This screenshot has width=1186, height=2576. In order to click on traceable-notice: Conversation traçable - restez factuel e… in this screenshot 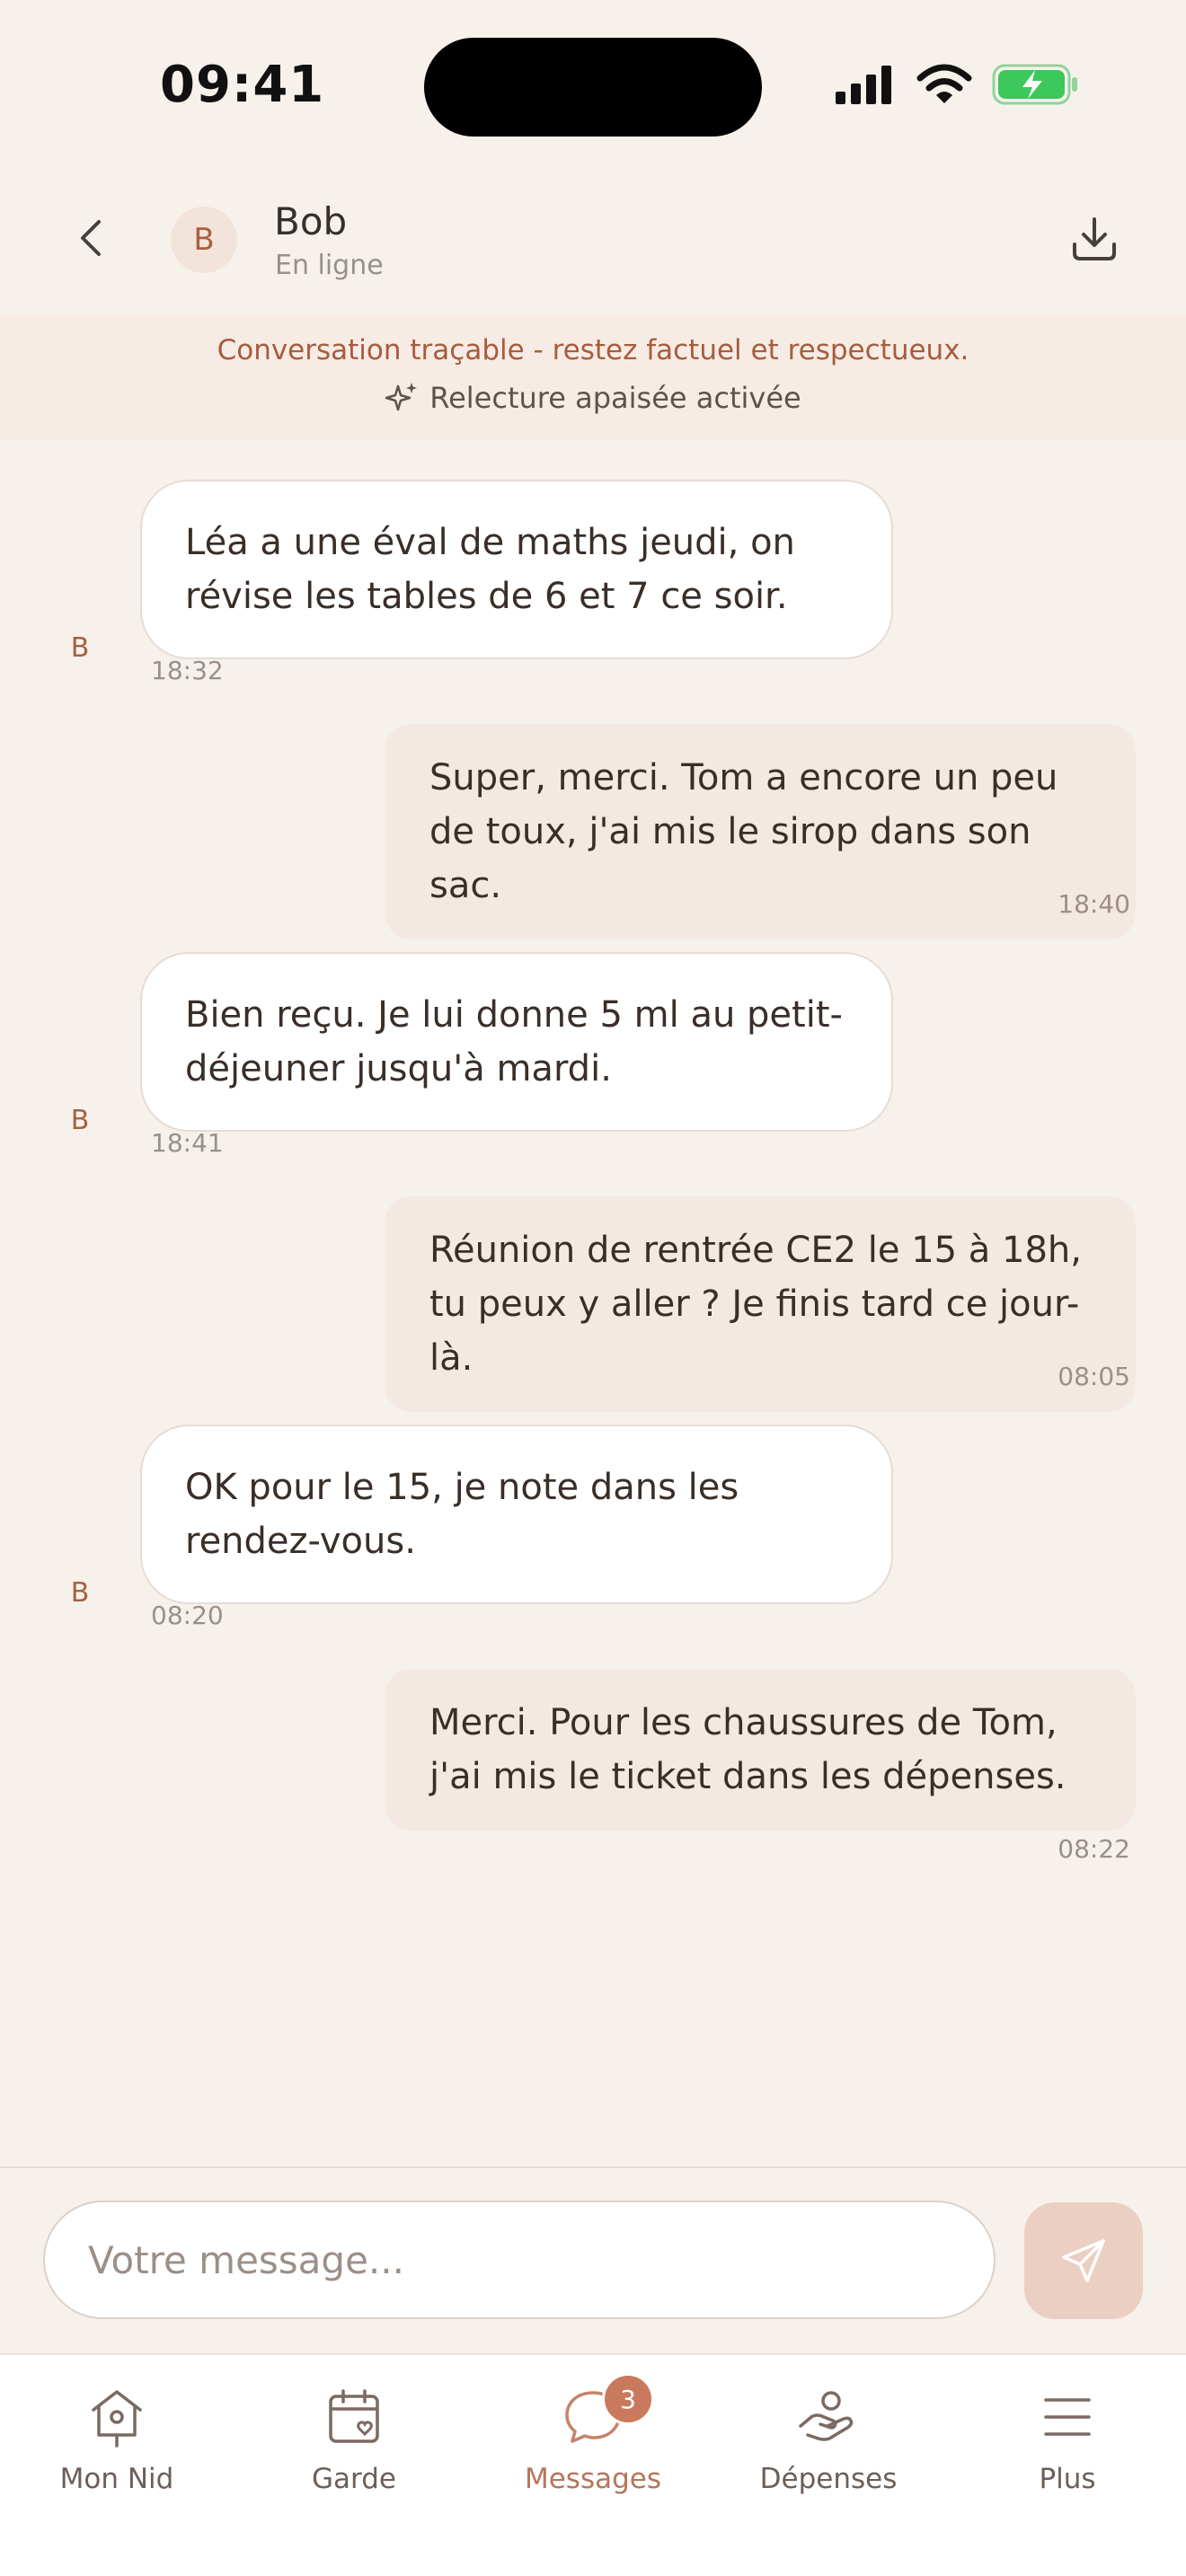, I will do `click(593, 377)`.